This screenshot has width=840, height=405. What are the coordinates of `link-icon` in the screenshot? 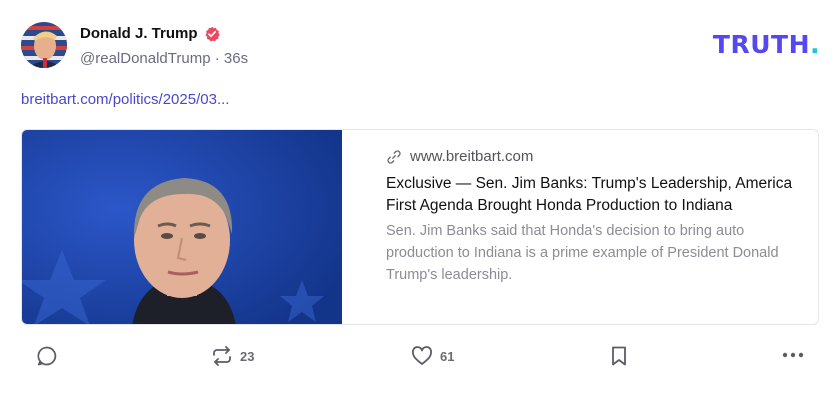 It's located at (394, 156).